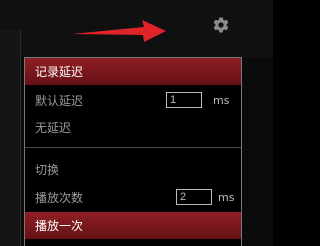  I want to click on menu-item-no-delay: 无延迟, so click(133, 127).